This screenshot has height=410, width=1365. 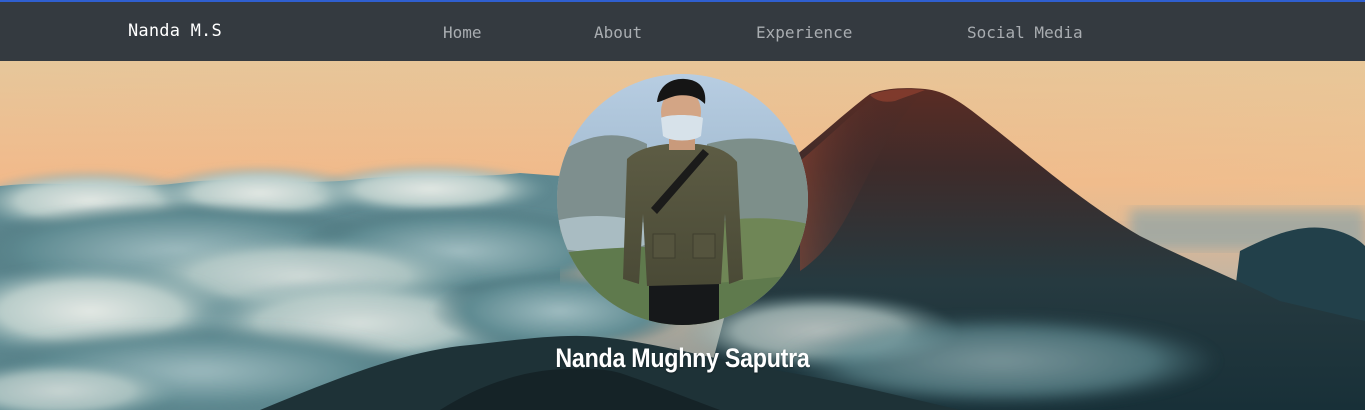 What do you see at coordinates (175, 31) in the screenshot?
I see `brand-link: Nanda M.S` at bounding box center [175, 31].